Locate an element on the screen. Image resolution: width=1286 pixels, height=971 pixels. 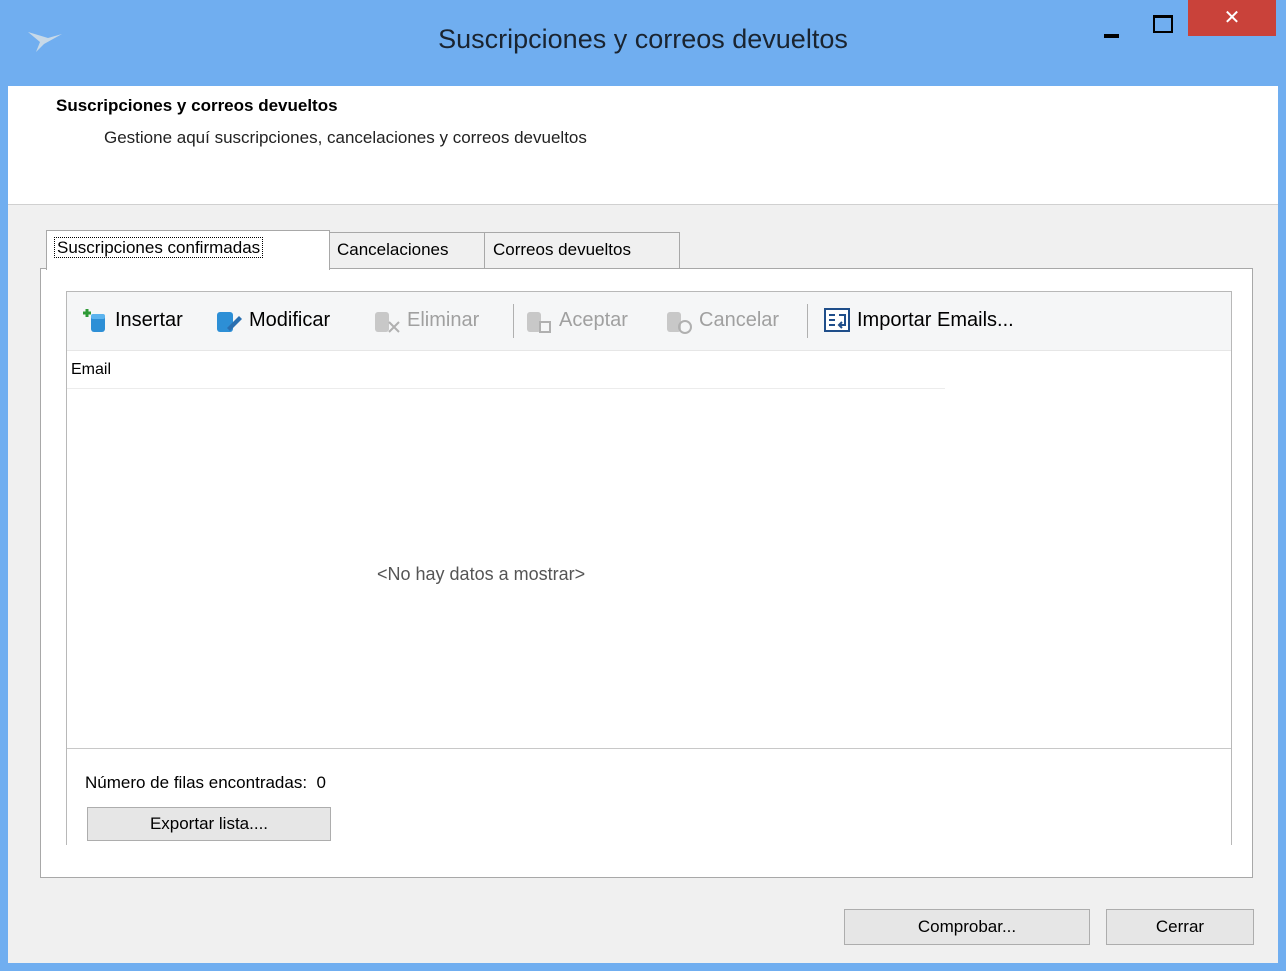
title-bar: Suscripciones y correos devueltos ✕ is located at coordinates (643, 43).